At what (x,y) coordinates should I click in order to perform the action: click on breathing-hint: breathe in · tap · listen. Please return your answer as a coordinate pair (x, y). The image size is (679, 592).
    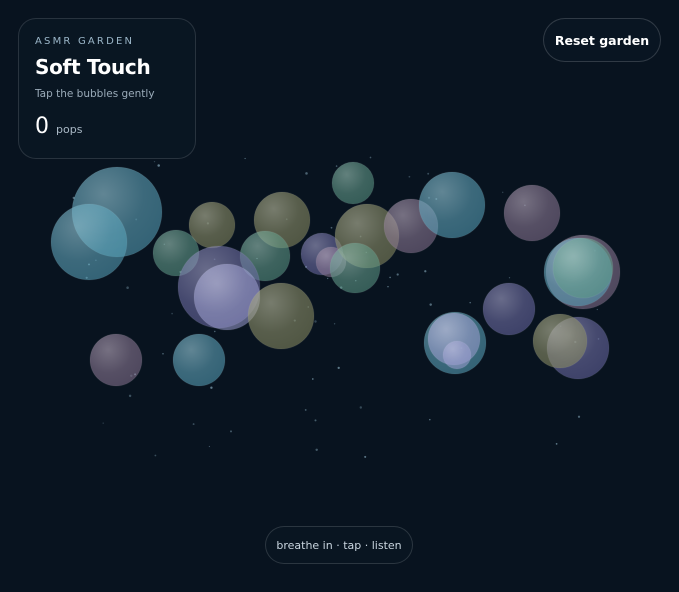
    Looking at the image, I should click on (339, 545).